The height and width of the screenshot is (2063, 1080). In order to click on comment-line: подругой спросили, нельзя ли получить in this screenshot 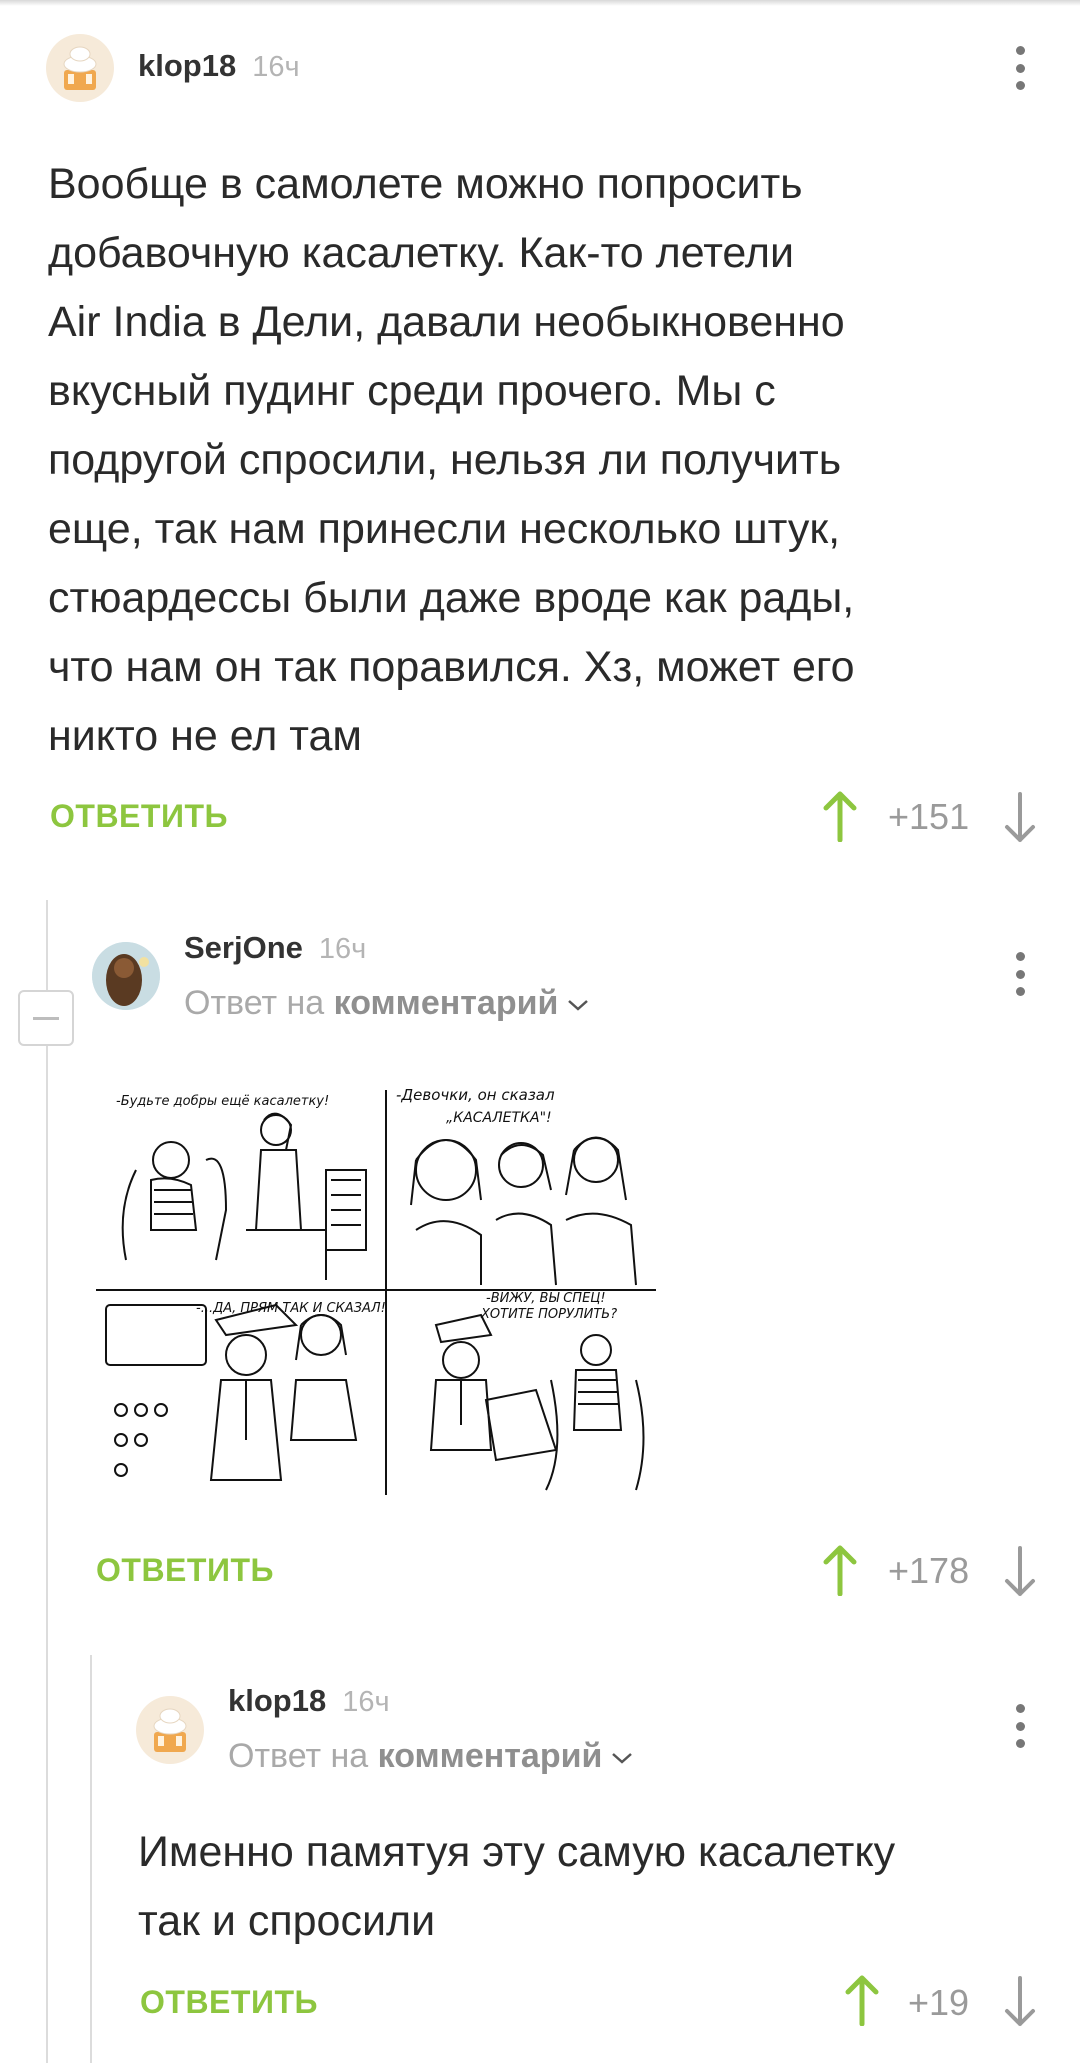, I will do `click(445, 460)`.